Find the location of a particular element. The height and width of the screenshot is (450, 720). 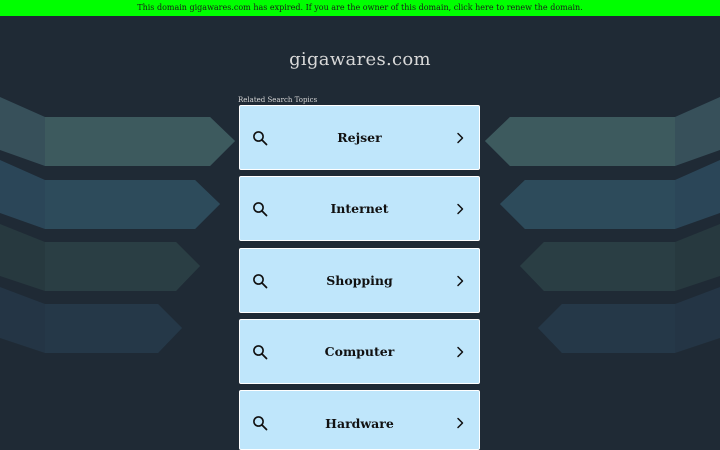

related-search-item-rejser: Rejser is located at coordinates (359, 137).